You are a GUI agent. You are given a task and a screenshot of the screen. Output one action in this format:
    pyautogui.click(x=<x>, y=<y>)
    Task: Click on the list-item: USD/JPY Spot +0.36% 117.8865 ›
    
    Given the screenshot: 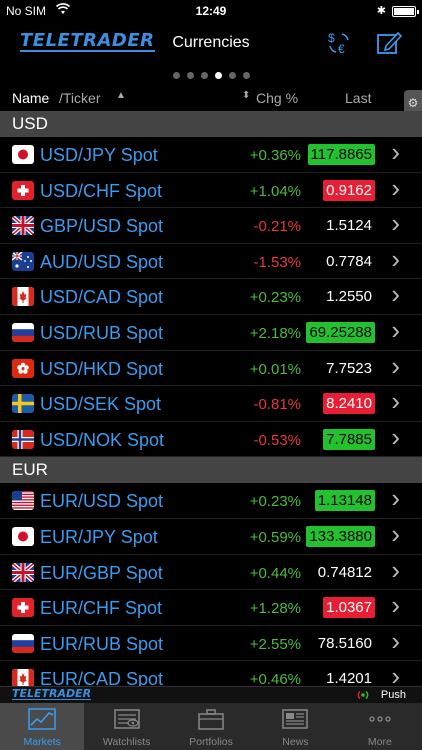 What is the action you would take?
    pyautogui.click(x=211, y=155)
    